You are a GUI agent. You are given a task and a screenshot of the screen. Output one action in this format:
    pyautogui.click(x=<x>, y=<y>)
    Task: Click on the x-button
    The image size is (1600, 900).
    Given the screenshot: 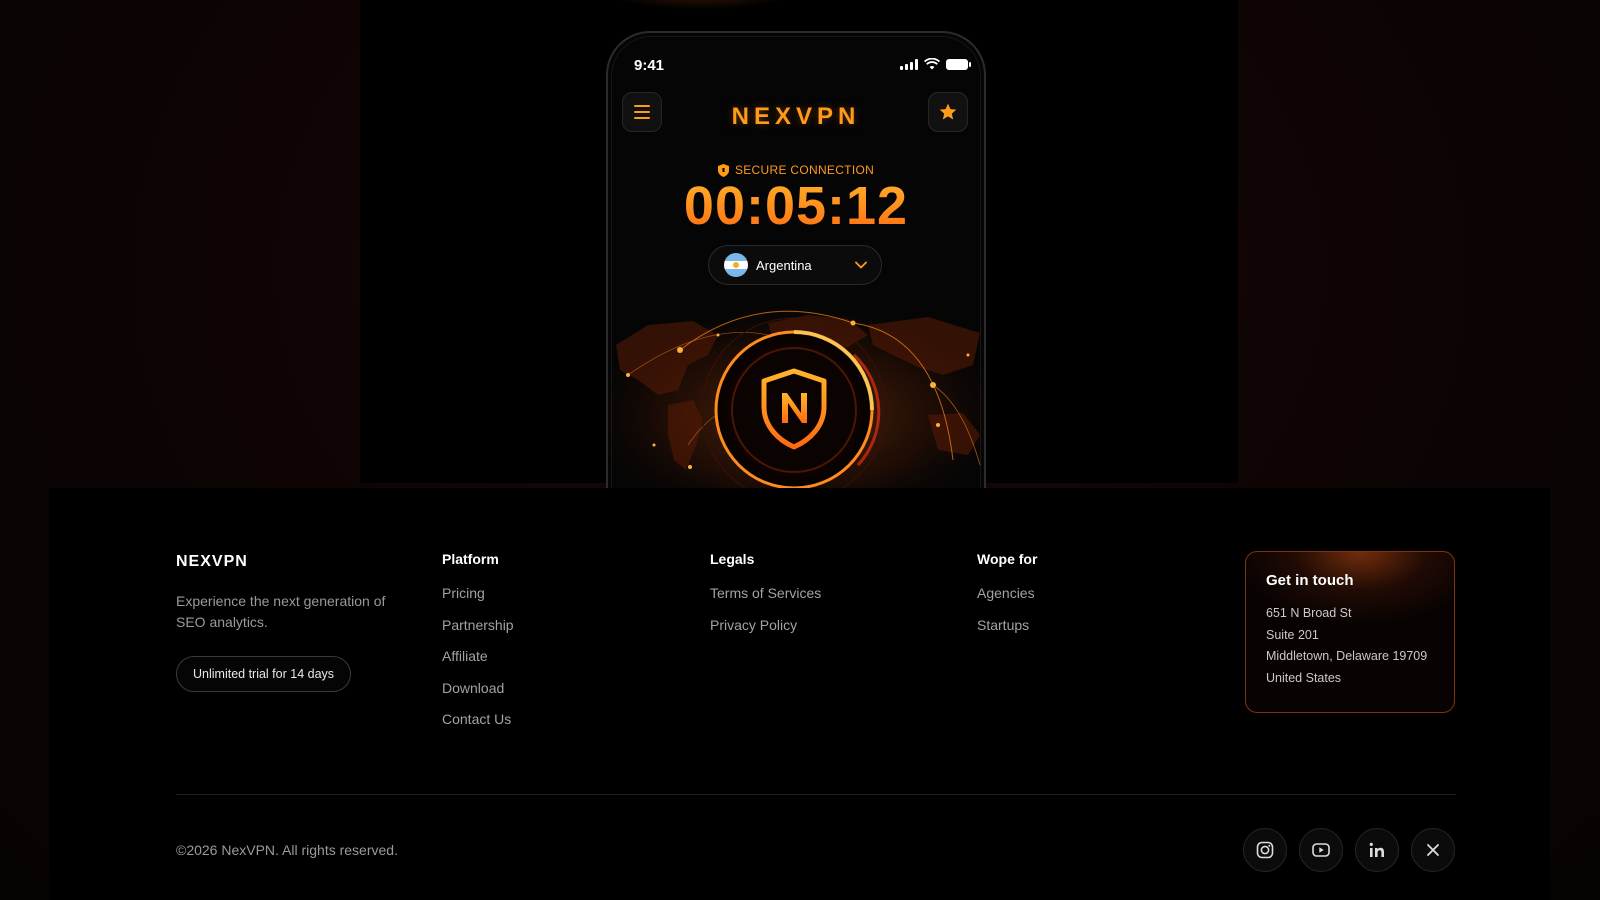 What is the action you would take?
    pyautogui.click(x=1433, y=850)
    